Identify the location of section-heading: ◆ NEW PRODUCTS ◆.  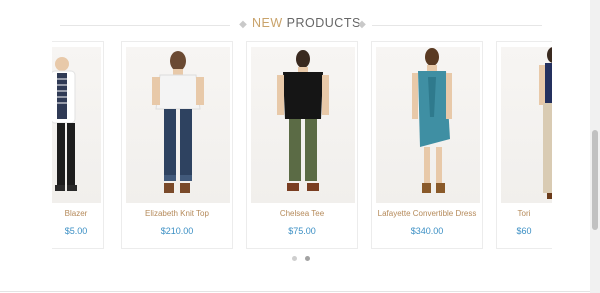
(295, 25).